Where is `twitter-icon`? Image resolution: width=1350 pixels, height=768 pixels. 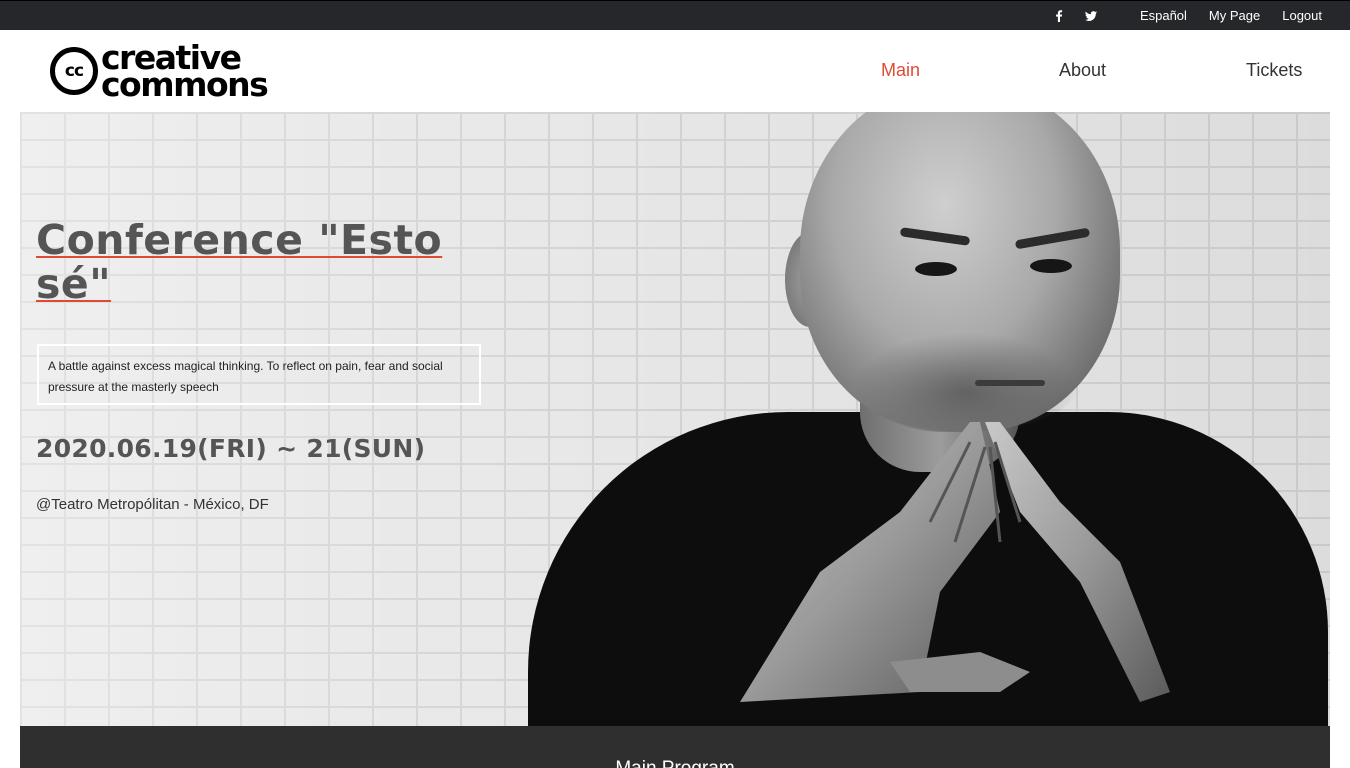 twitter-icon is located at coordinates (1091, 16).